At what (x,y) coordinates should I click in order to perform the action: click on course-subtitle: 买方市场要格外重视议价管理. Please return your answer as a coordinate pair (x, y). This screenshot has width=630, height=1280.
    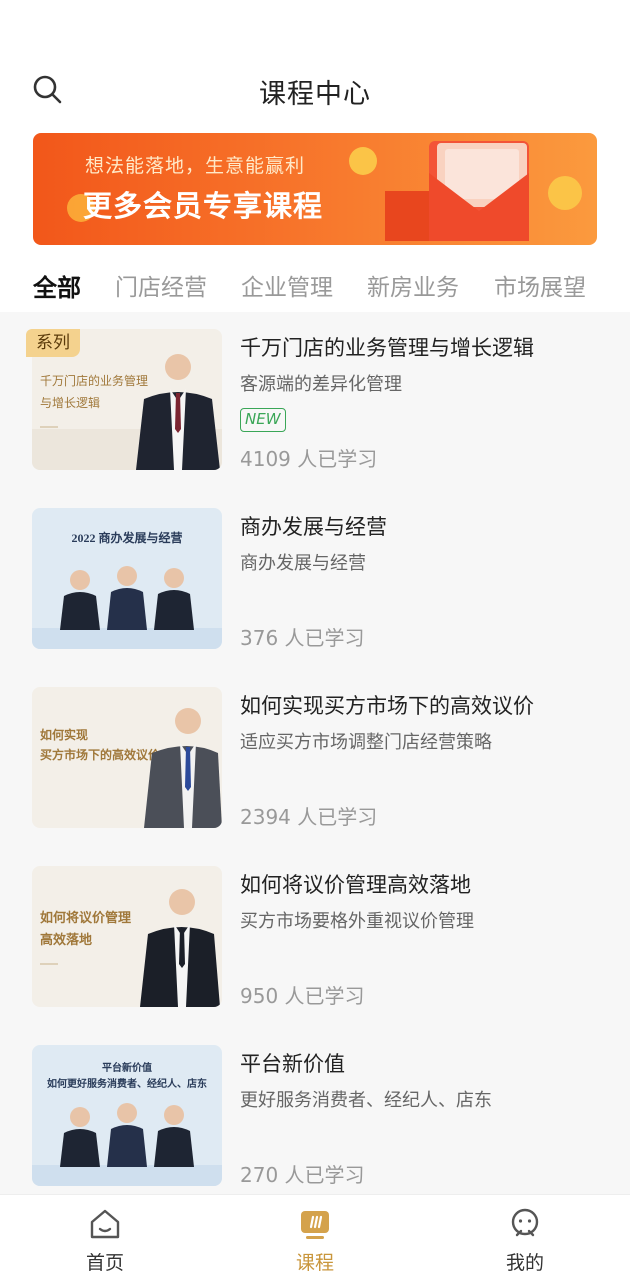
    Looking at the image, I should click on (357, 921).